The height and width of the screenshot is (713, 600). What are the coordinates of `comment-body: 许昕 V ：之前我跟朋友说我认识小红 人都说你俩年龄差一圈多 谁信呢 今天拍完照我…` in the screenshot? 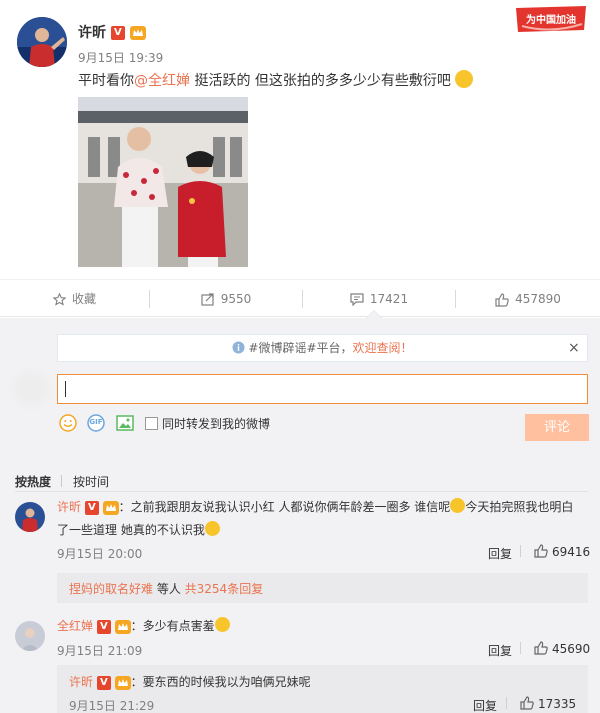 It's located at (324, 507).